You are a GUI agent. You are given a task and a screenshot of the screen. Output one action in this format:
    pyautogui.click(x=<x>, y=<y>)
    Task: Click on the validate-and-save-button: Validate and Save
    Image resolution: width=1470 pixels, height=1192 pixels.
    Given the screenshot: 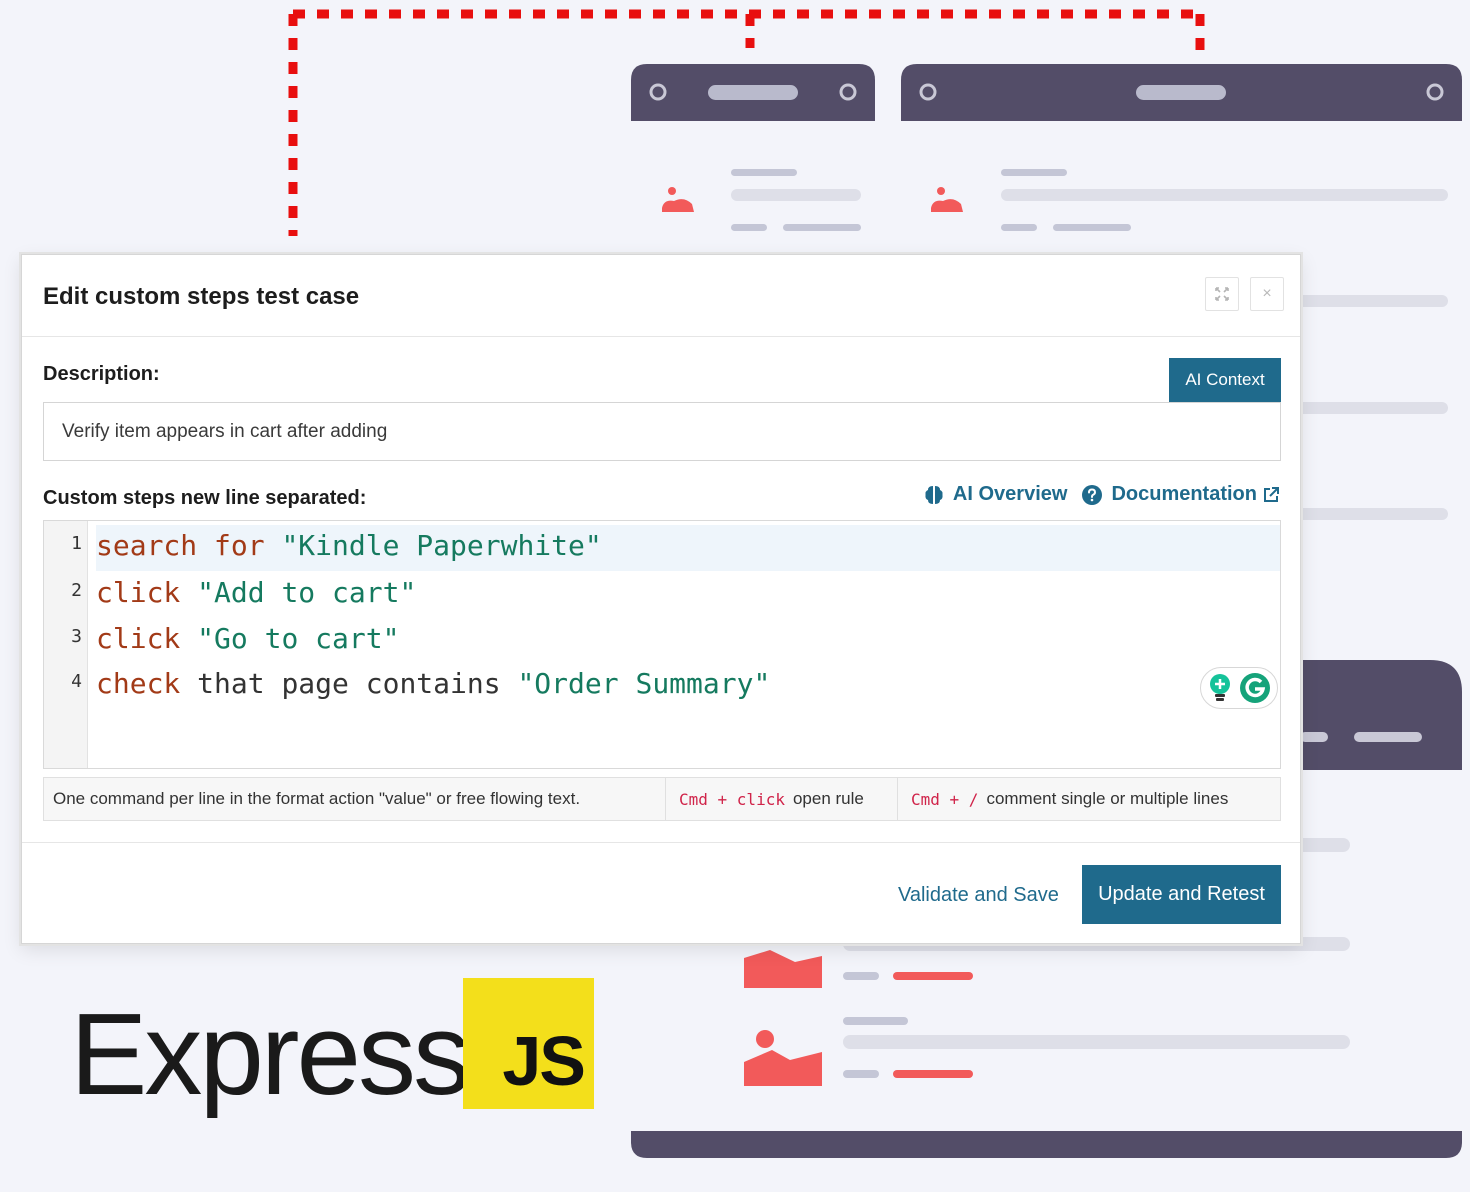 What is the action you would take?
    pyautogui.click(x=978, y=895)
    